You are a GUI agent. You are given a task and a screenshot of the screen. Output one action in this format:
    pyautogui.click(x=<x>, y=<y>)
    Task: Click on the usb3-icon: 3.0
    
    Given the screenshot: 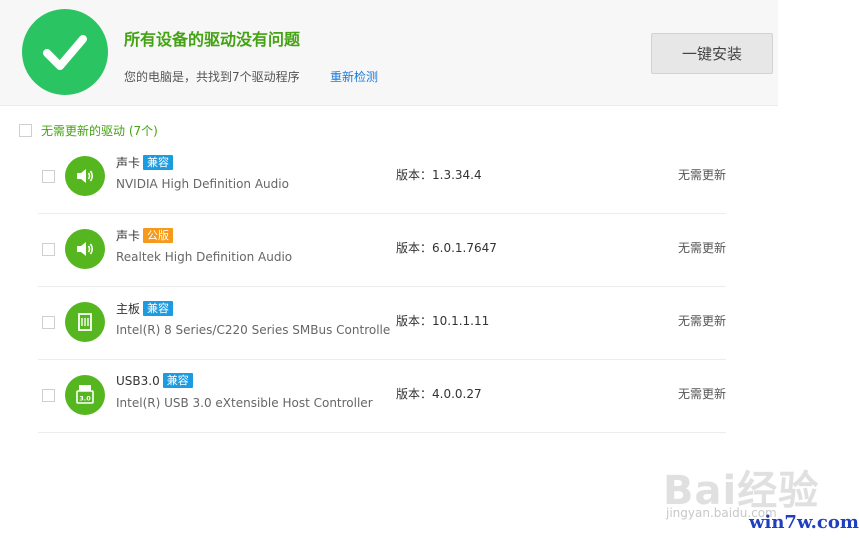 What is the action you would take?
    pyautogui.click(x=85, y=395)
    